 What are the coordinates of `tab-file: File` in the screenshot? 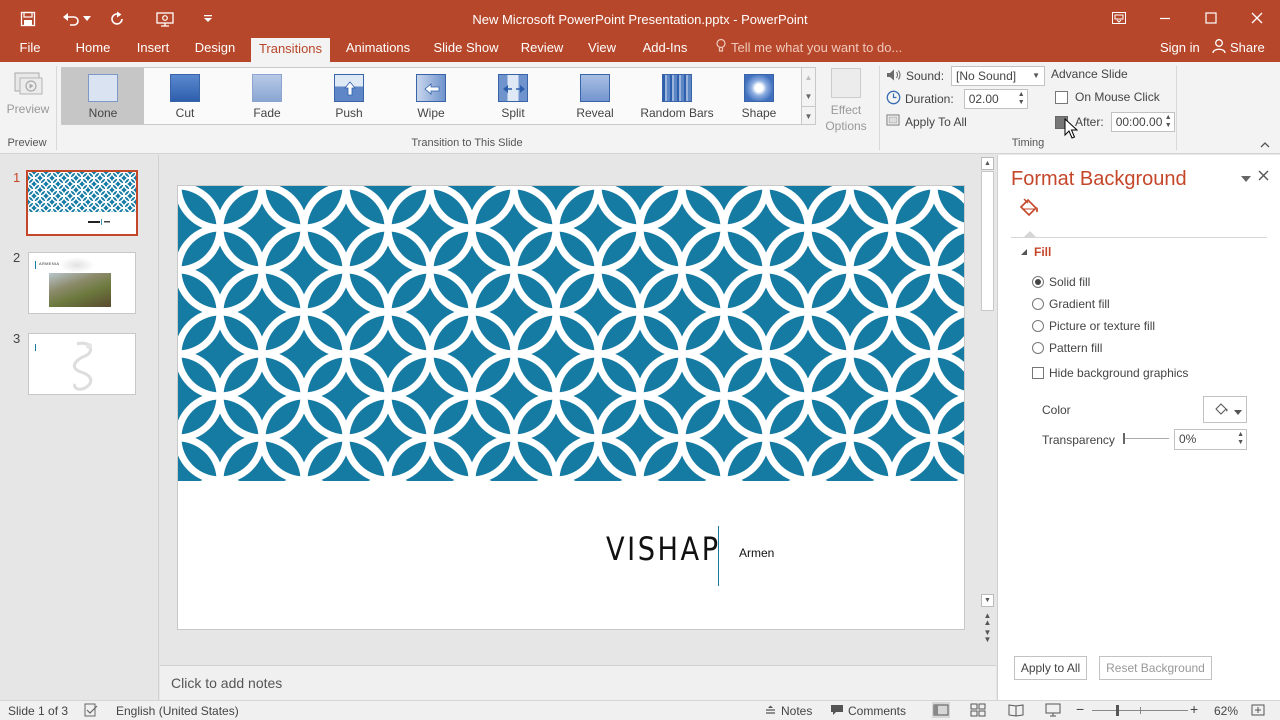 It's located at (30, 50).